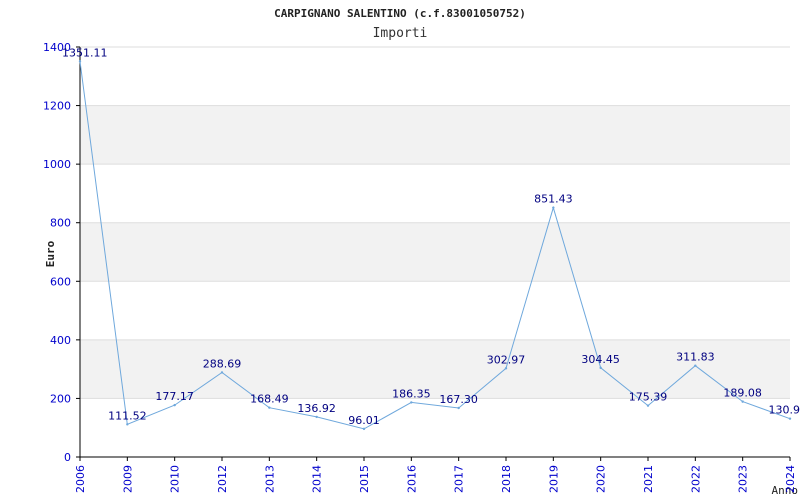 The image size is (800, 500). I want to click on x-tick-label: 2009, so click(127, 479).